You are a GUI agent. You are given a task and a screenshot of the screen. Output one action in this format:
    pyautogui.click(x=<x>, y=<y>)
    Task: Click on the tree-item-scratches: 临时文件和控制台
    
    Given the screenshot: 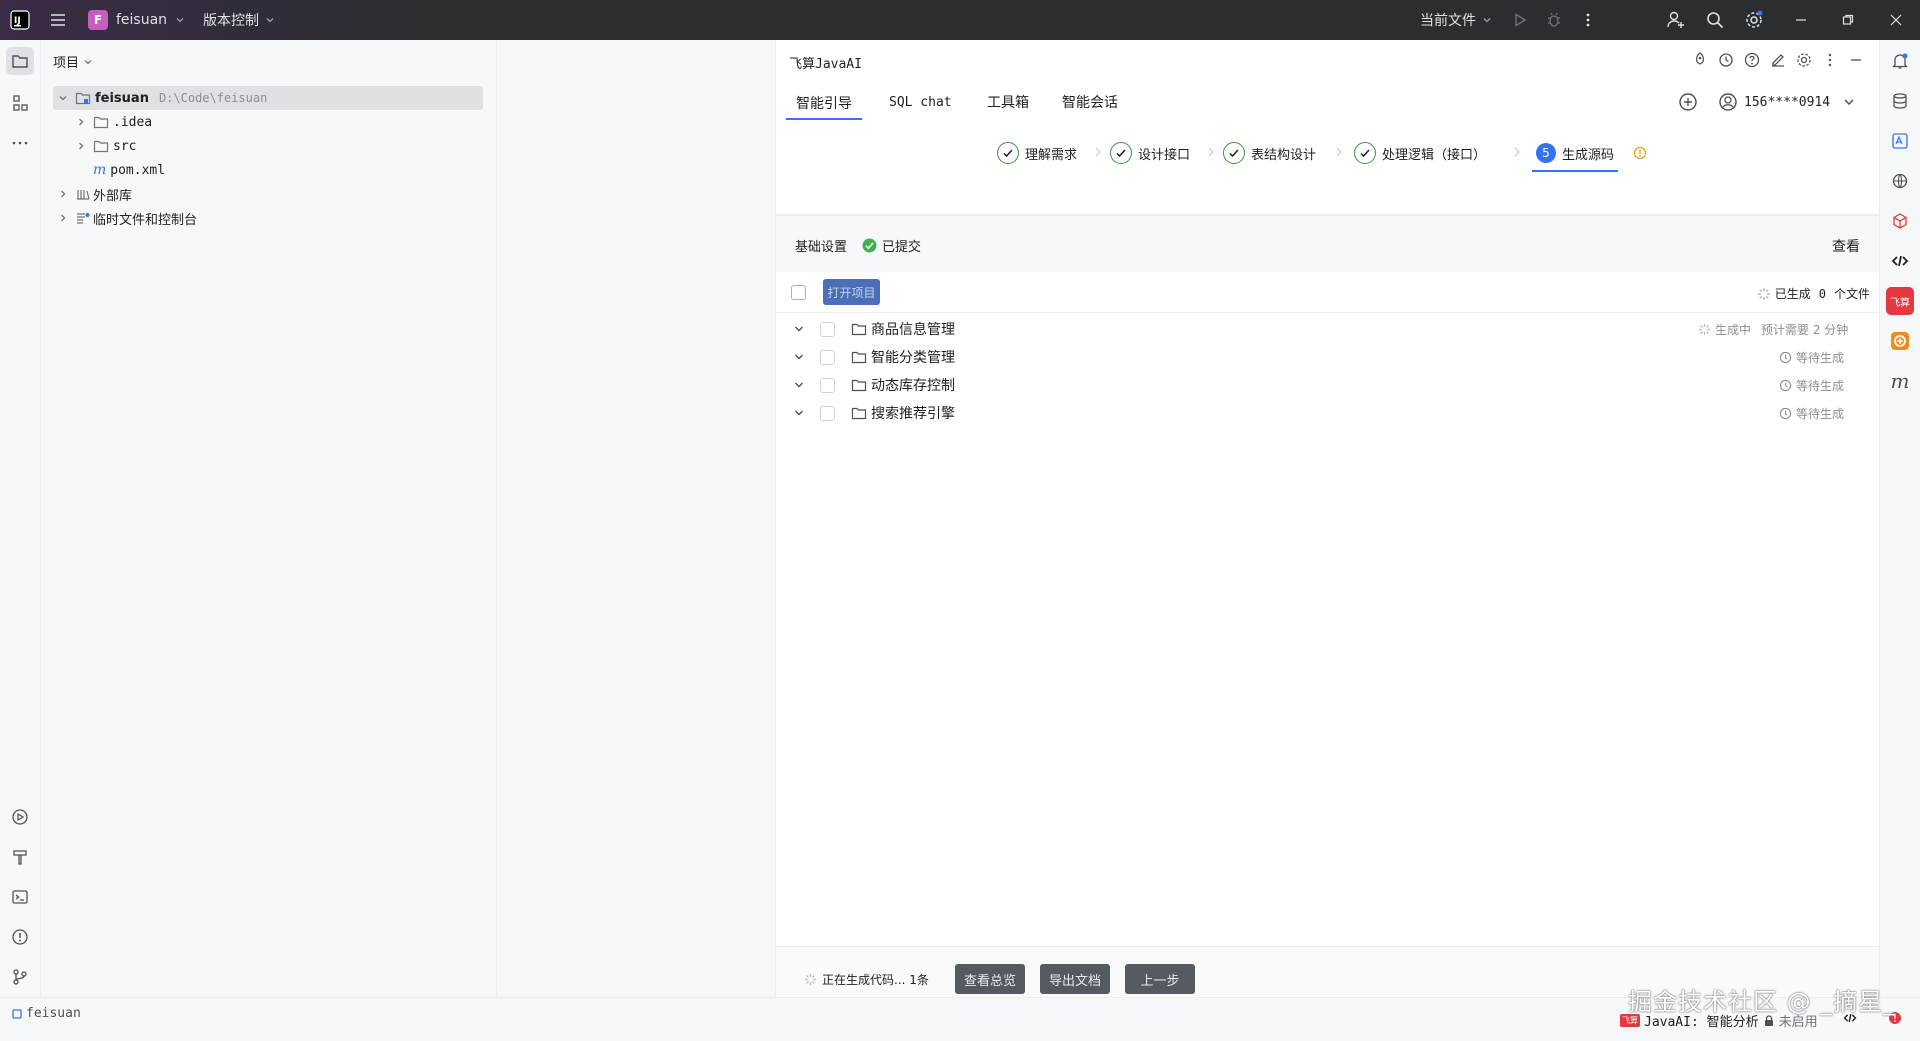 What is the action you would take?
    pyautogui.click(x=268, y=218)
    